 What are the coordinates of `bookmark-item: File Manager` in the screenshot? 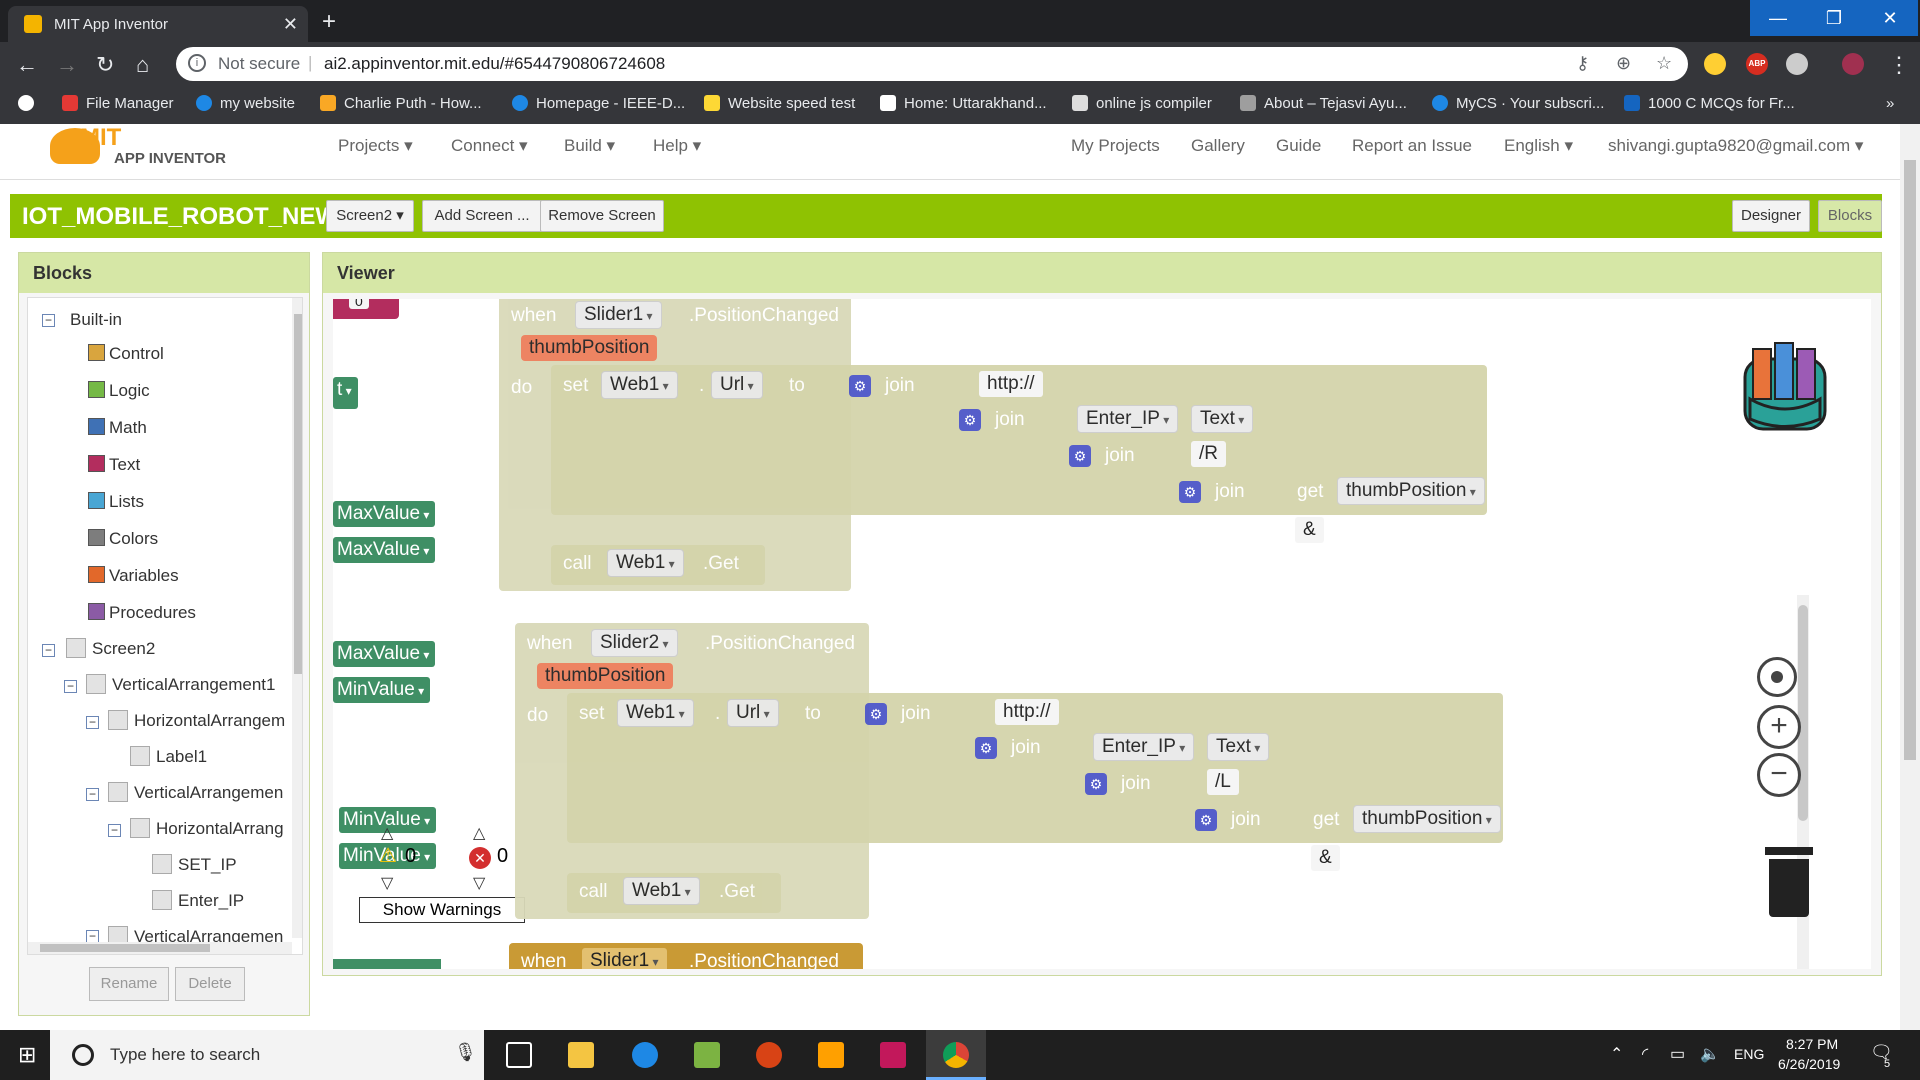 It's located at (118, 103).